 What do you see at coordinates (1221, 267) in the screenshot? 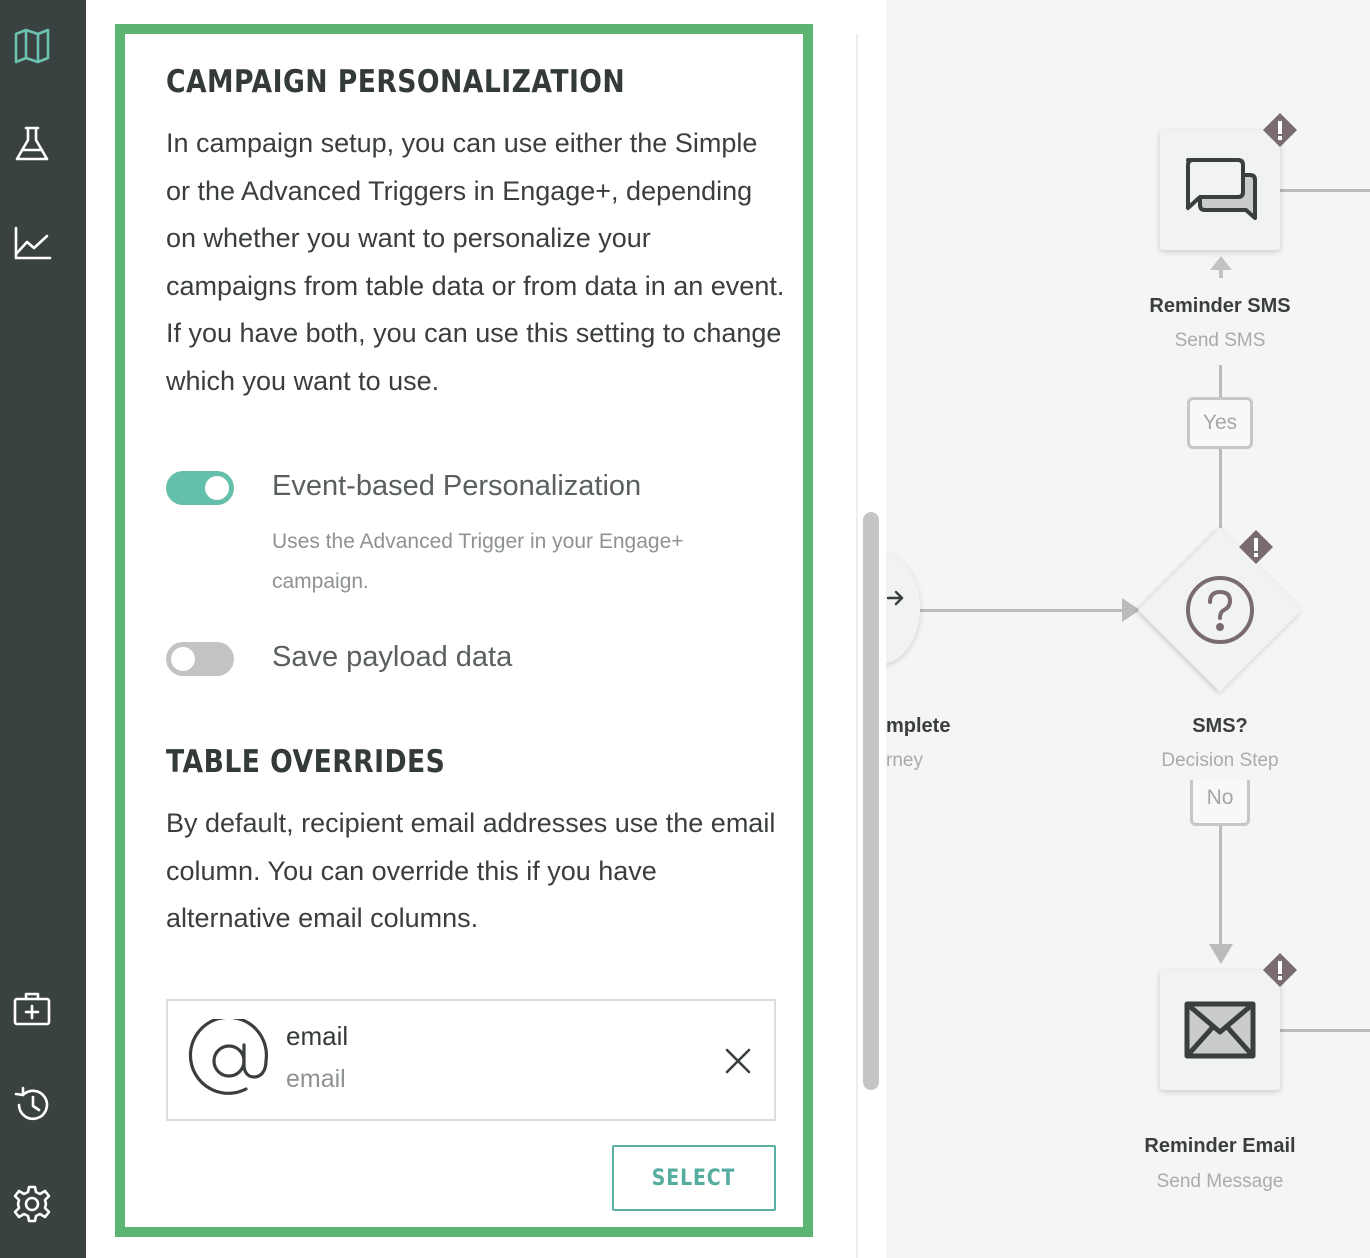
I see `arrow-up-icon` at bounding box center [1221, 267].